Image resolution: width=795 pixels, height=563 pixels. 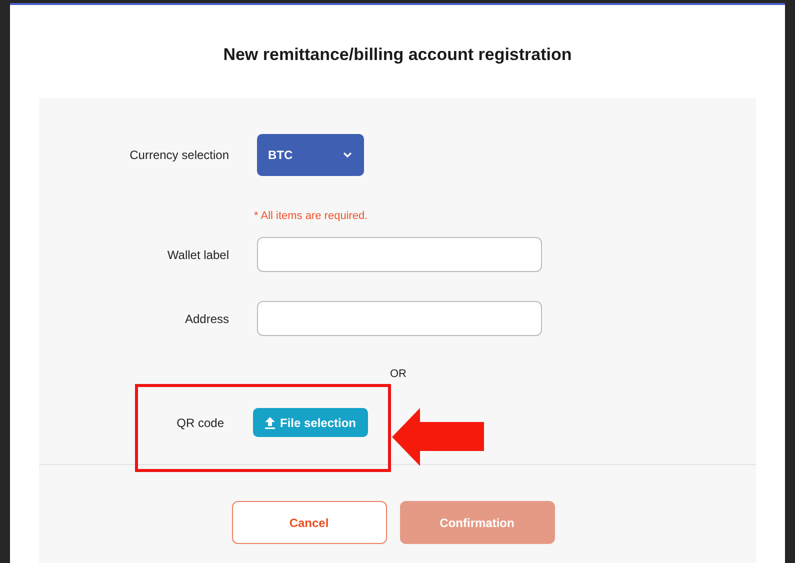 What do you see at coordinates (200, 423) in the screenshot?
I see `field-label: QR code` at bounding box center [200, 423].